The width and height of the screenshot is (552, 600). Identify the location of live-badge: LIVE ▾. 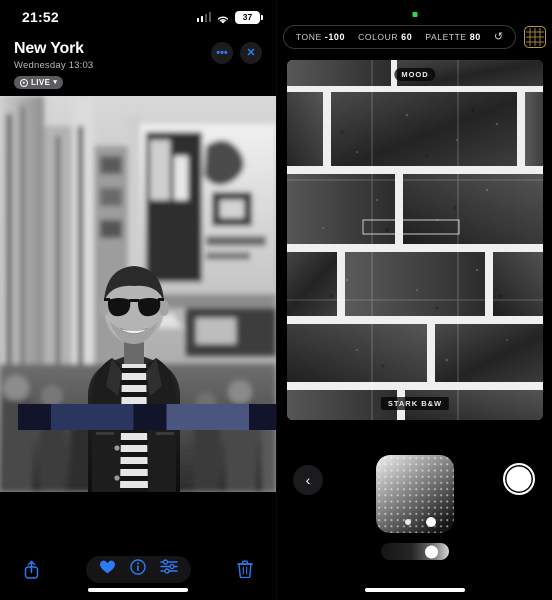
(39, 82).